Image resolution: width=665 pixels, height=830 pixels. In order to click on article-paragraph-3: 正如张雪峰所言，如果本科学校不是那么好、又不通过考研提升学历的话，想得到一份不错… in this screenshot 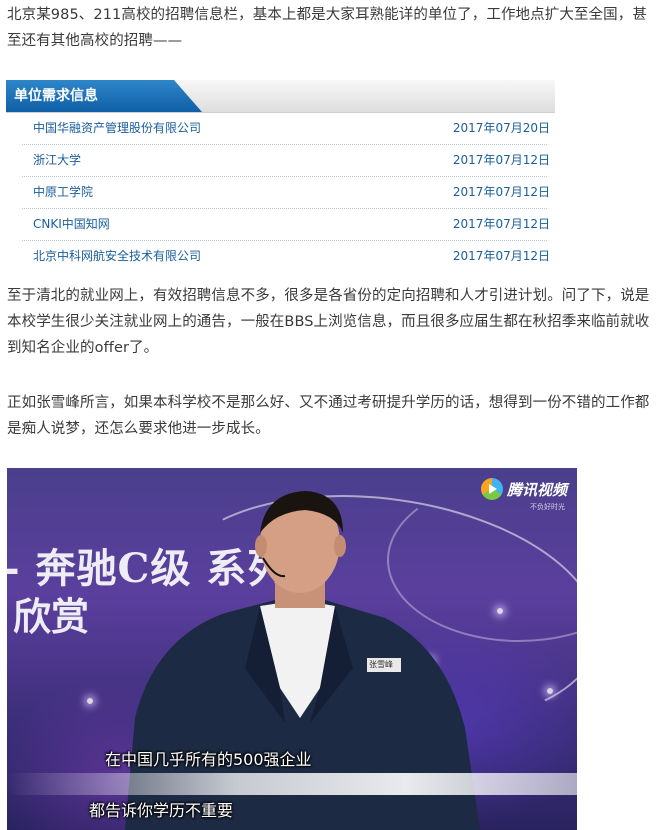, I will do `click(328, 416)`.